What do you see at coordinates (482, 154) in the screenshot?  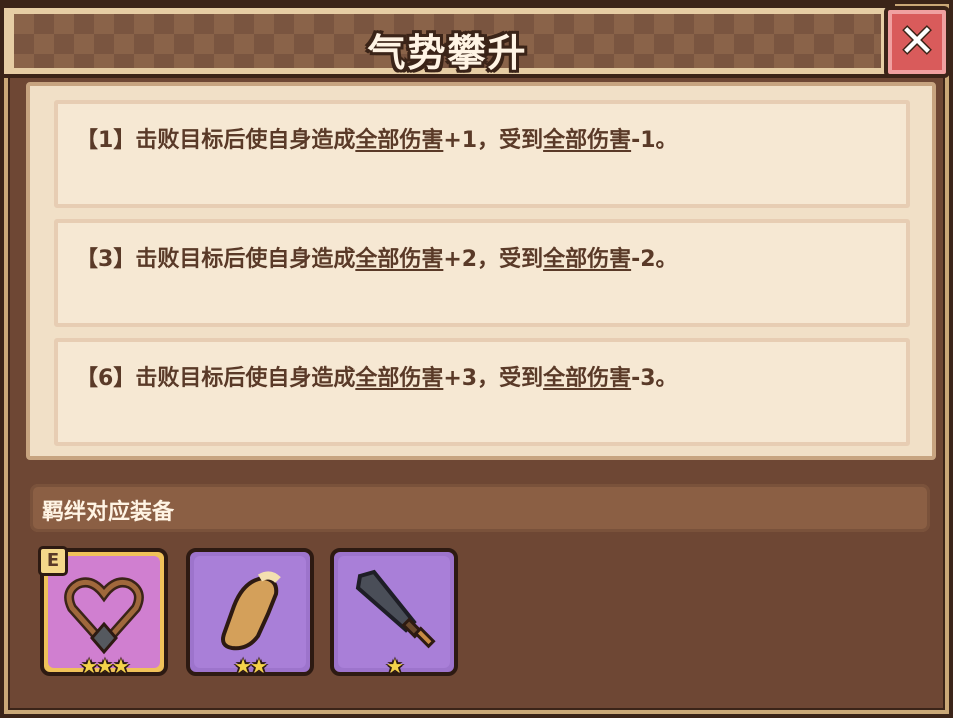 I see `effect-row: 【1】击败目标后使自身造成全部伤害+1，受到全部伤害-1。` at bounding box center [482, 154].